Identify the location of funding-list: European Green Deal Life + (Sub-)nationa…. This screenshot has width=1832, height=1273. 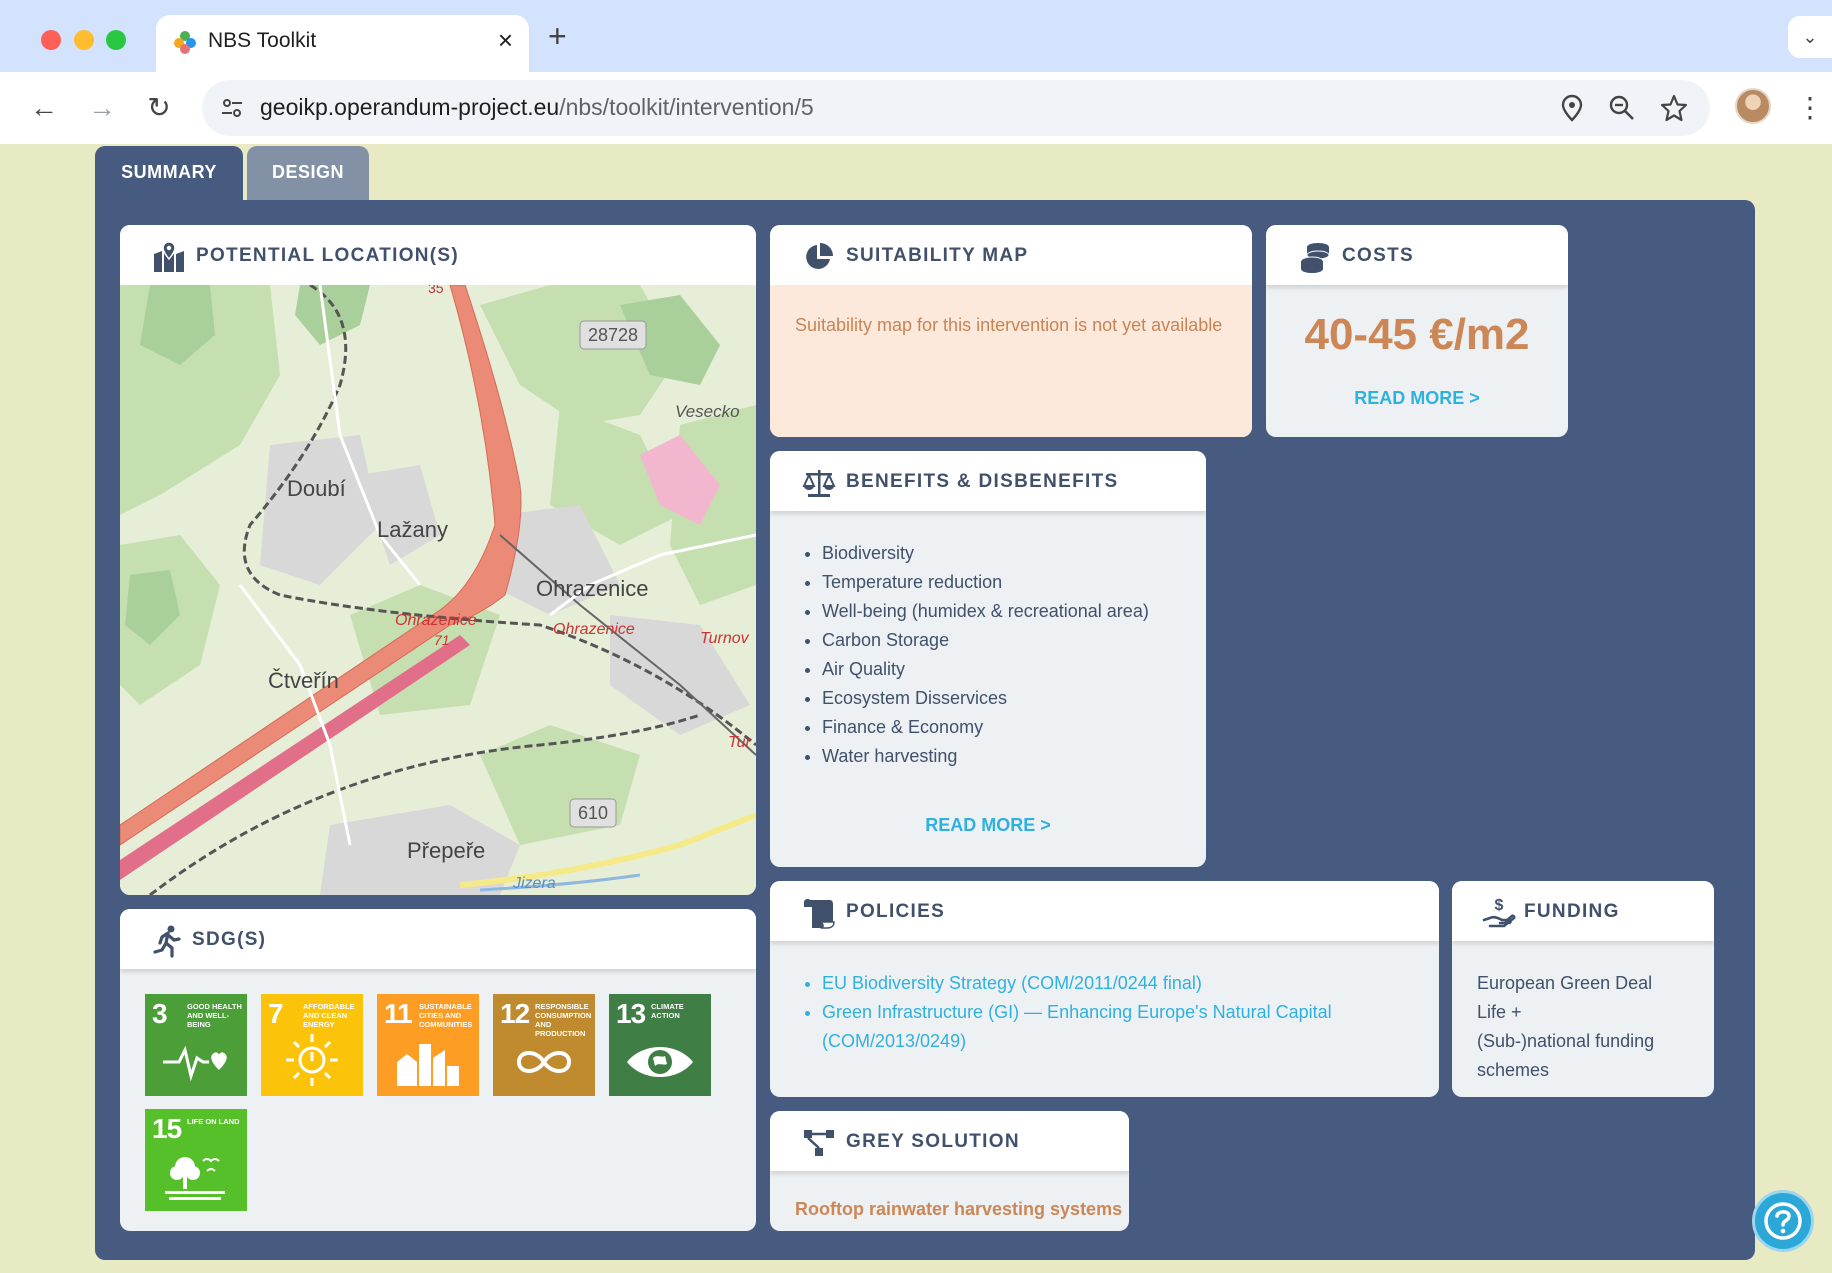
(1587, 1027).